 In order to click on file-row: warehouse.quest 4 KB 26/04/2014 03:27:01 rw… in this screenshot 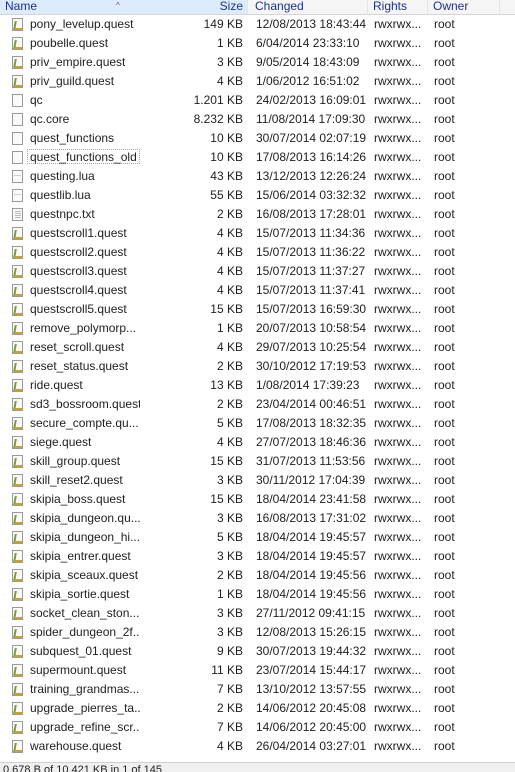, I will do `click(257, 746)`.